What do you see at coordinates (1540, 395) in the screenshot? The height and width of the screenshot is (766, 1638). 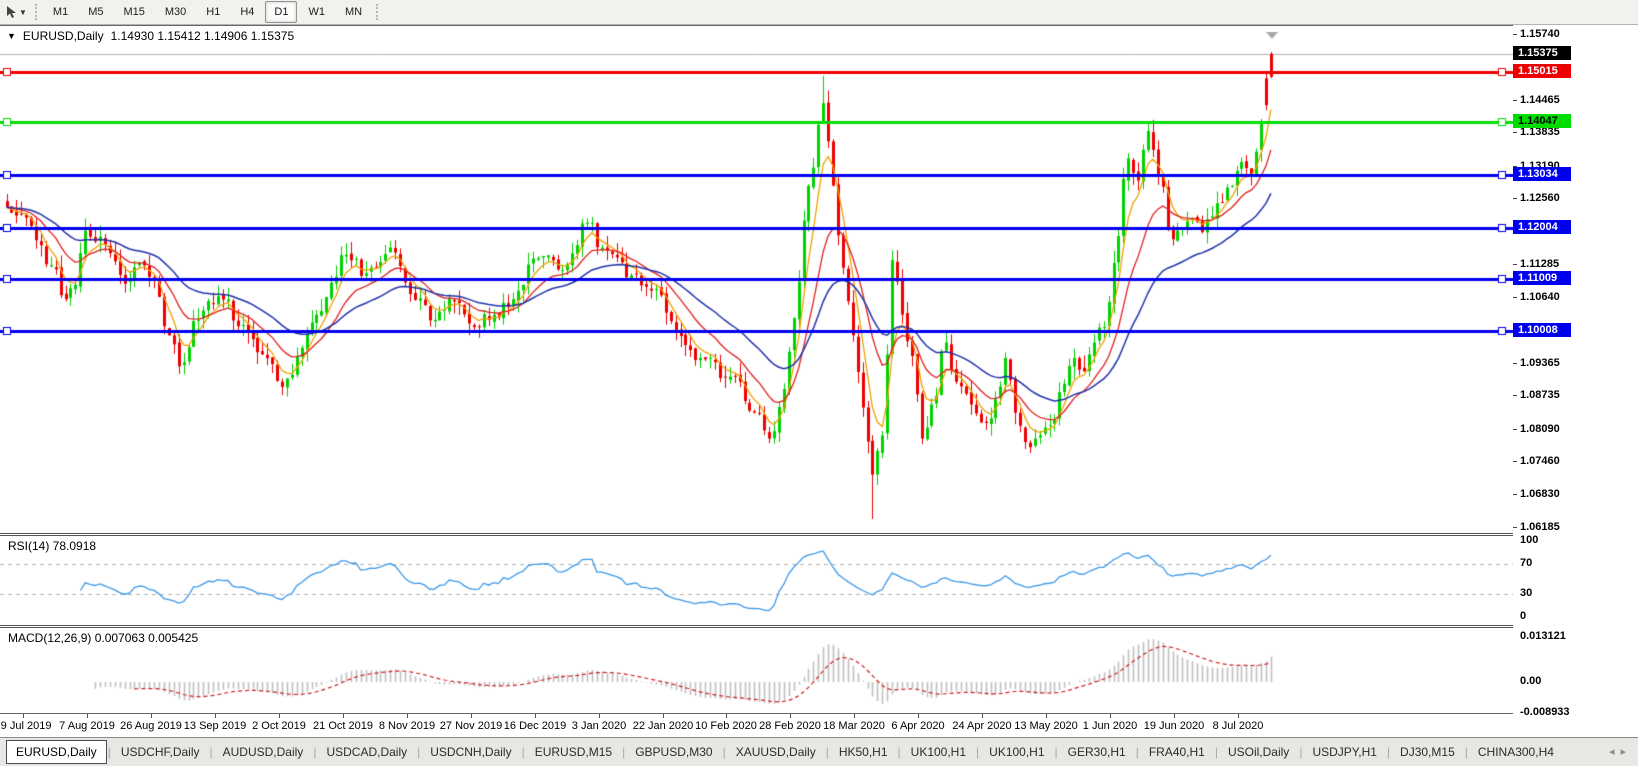 I see `price-tick-label: 1.08735` at bounding box center [1540, 395].